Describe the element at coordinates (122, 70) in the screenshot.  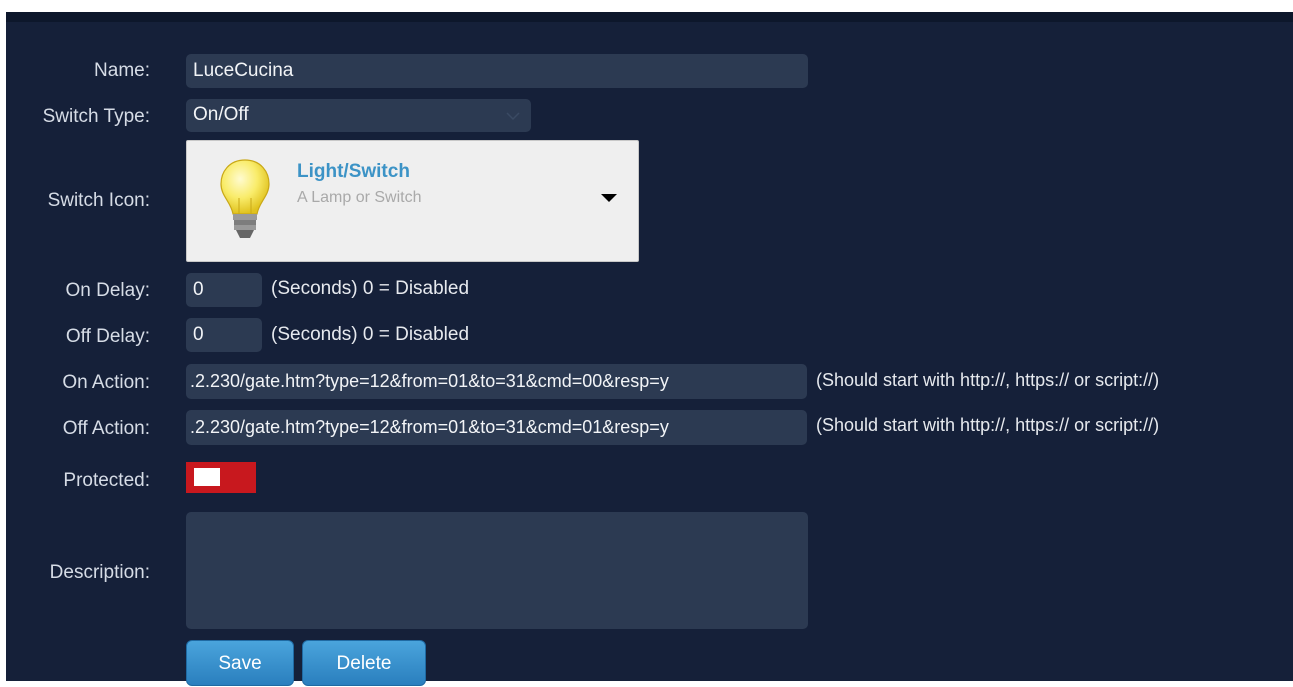
I see `name-label: Name:` at that location.